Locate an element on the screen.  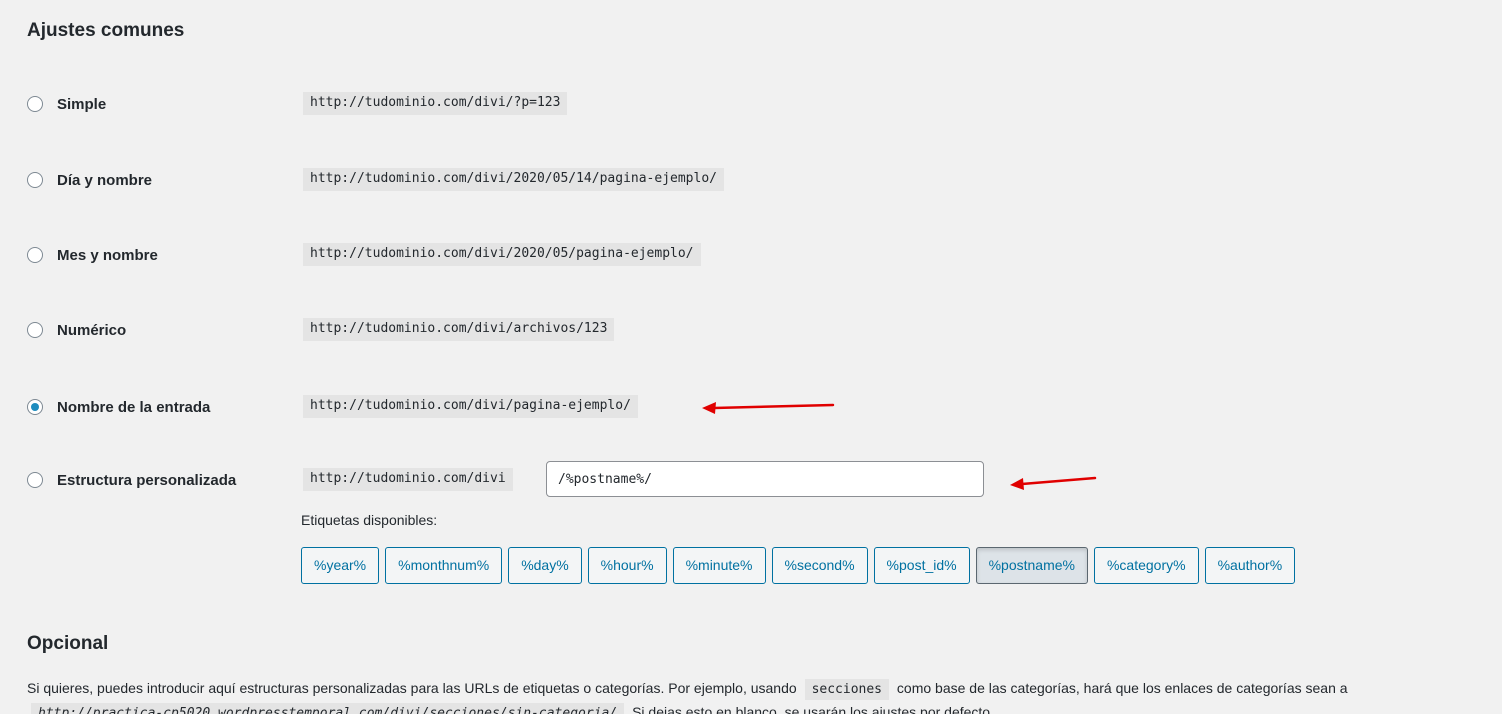
custom-structure-input is located at coordinates (765, 479).